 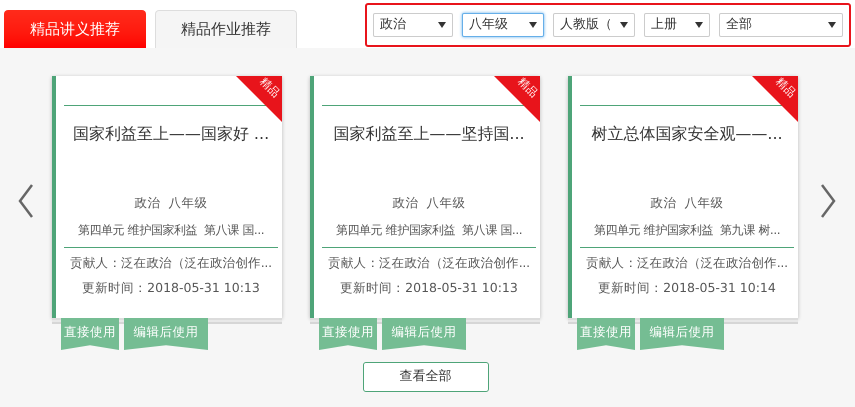 What do you see at coordinates (677, 25) in the screenshot?
I see `dropdown: 上册` at bounding box center [677, 25].